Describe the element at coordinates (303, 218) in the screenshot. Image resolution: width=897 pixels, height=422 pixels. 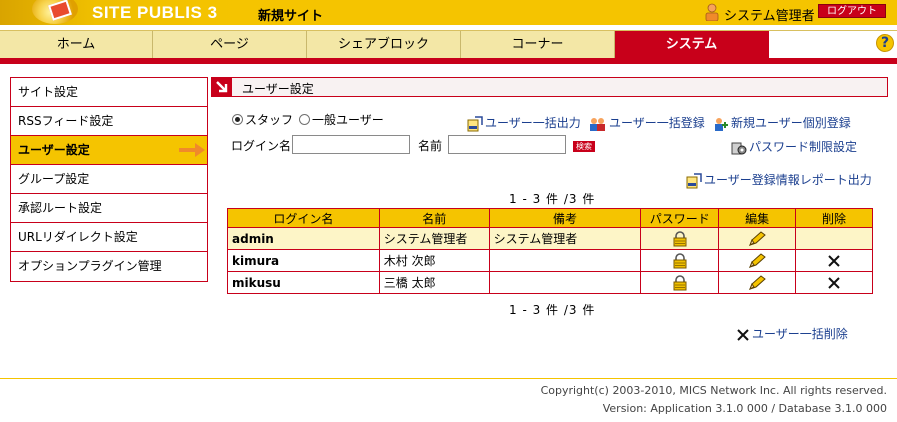
I see `column-header-login: ログイン名` at that location.